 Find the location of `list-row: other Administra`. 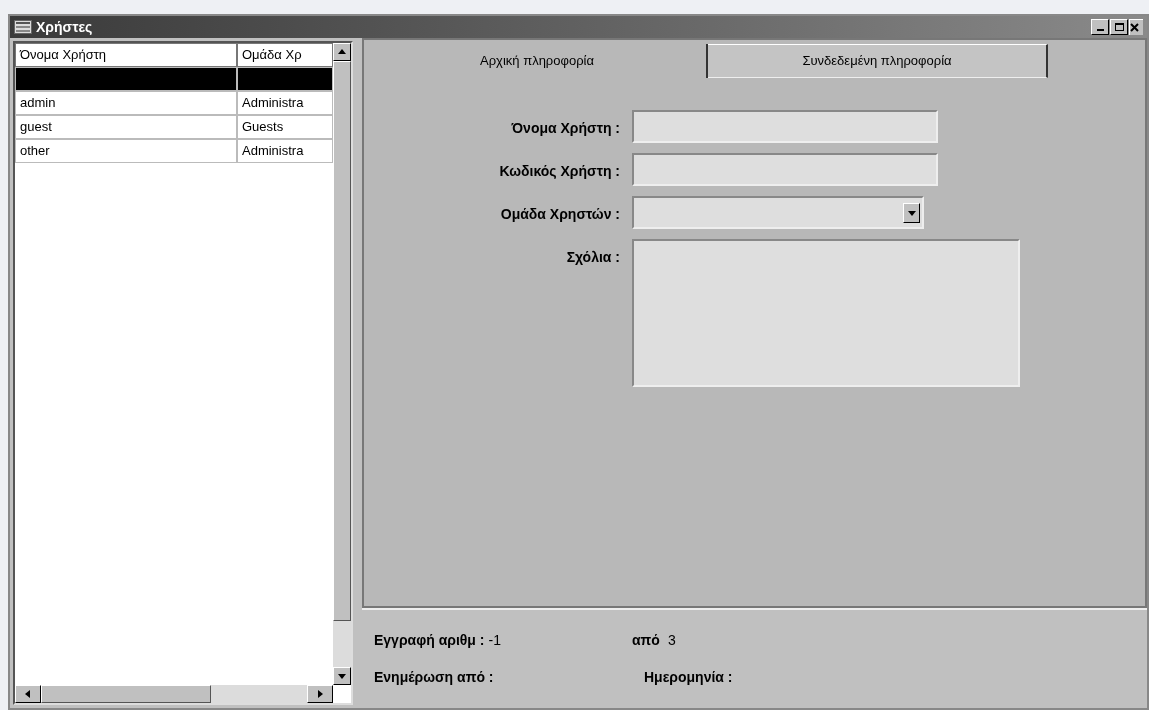

list-row: other Administra is located at coordinates (174, 151).